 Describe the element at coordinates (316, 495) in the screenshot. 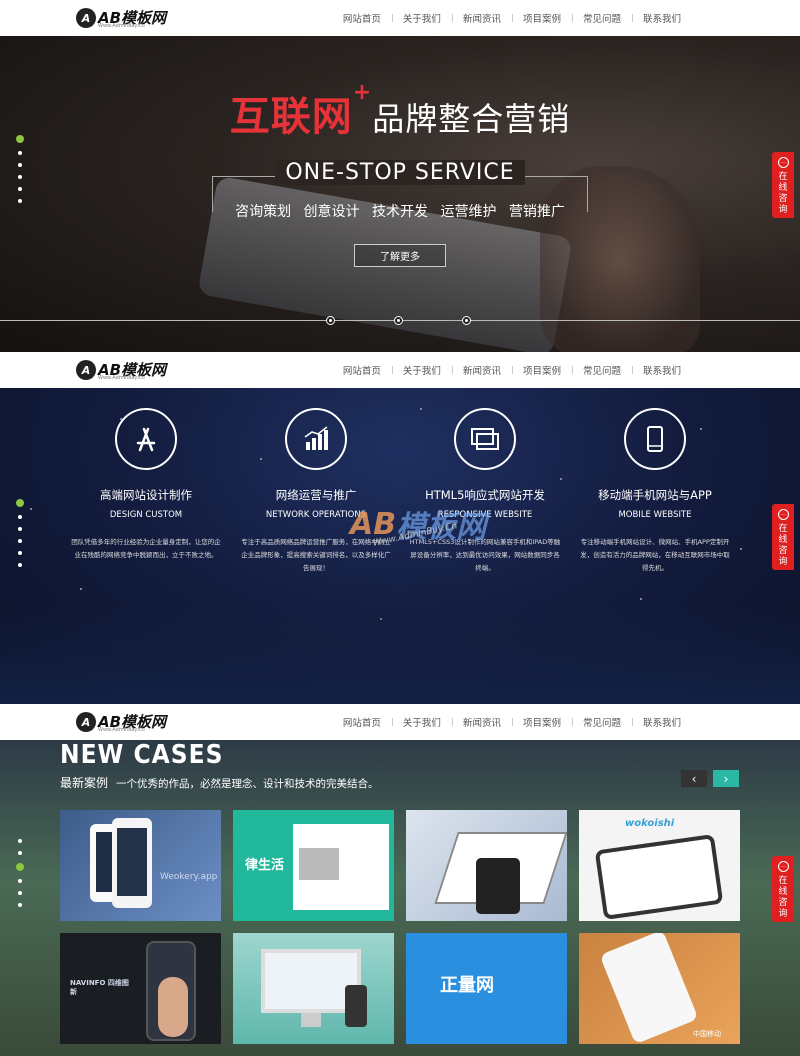

I see `feature-title: 网络运营与推广` at that location.